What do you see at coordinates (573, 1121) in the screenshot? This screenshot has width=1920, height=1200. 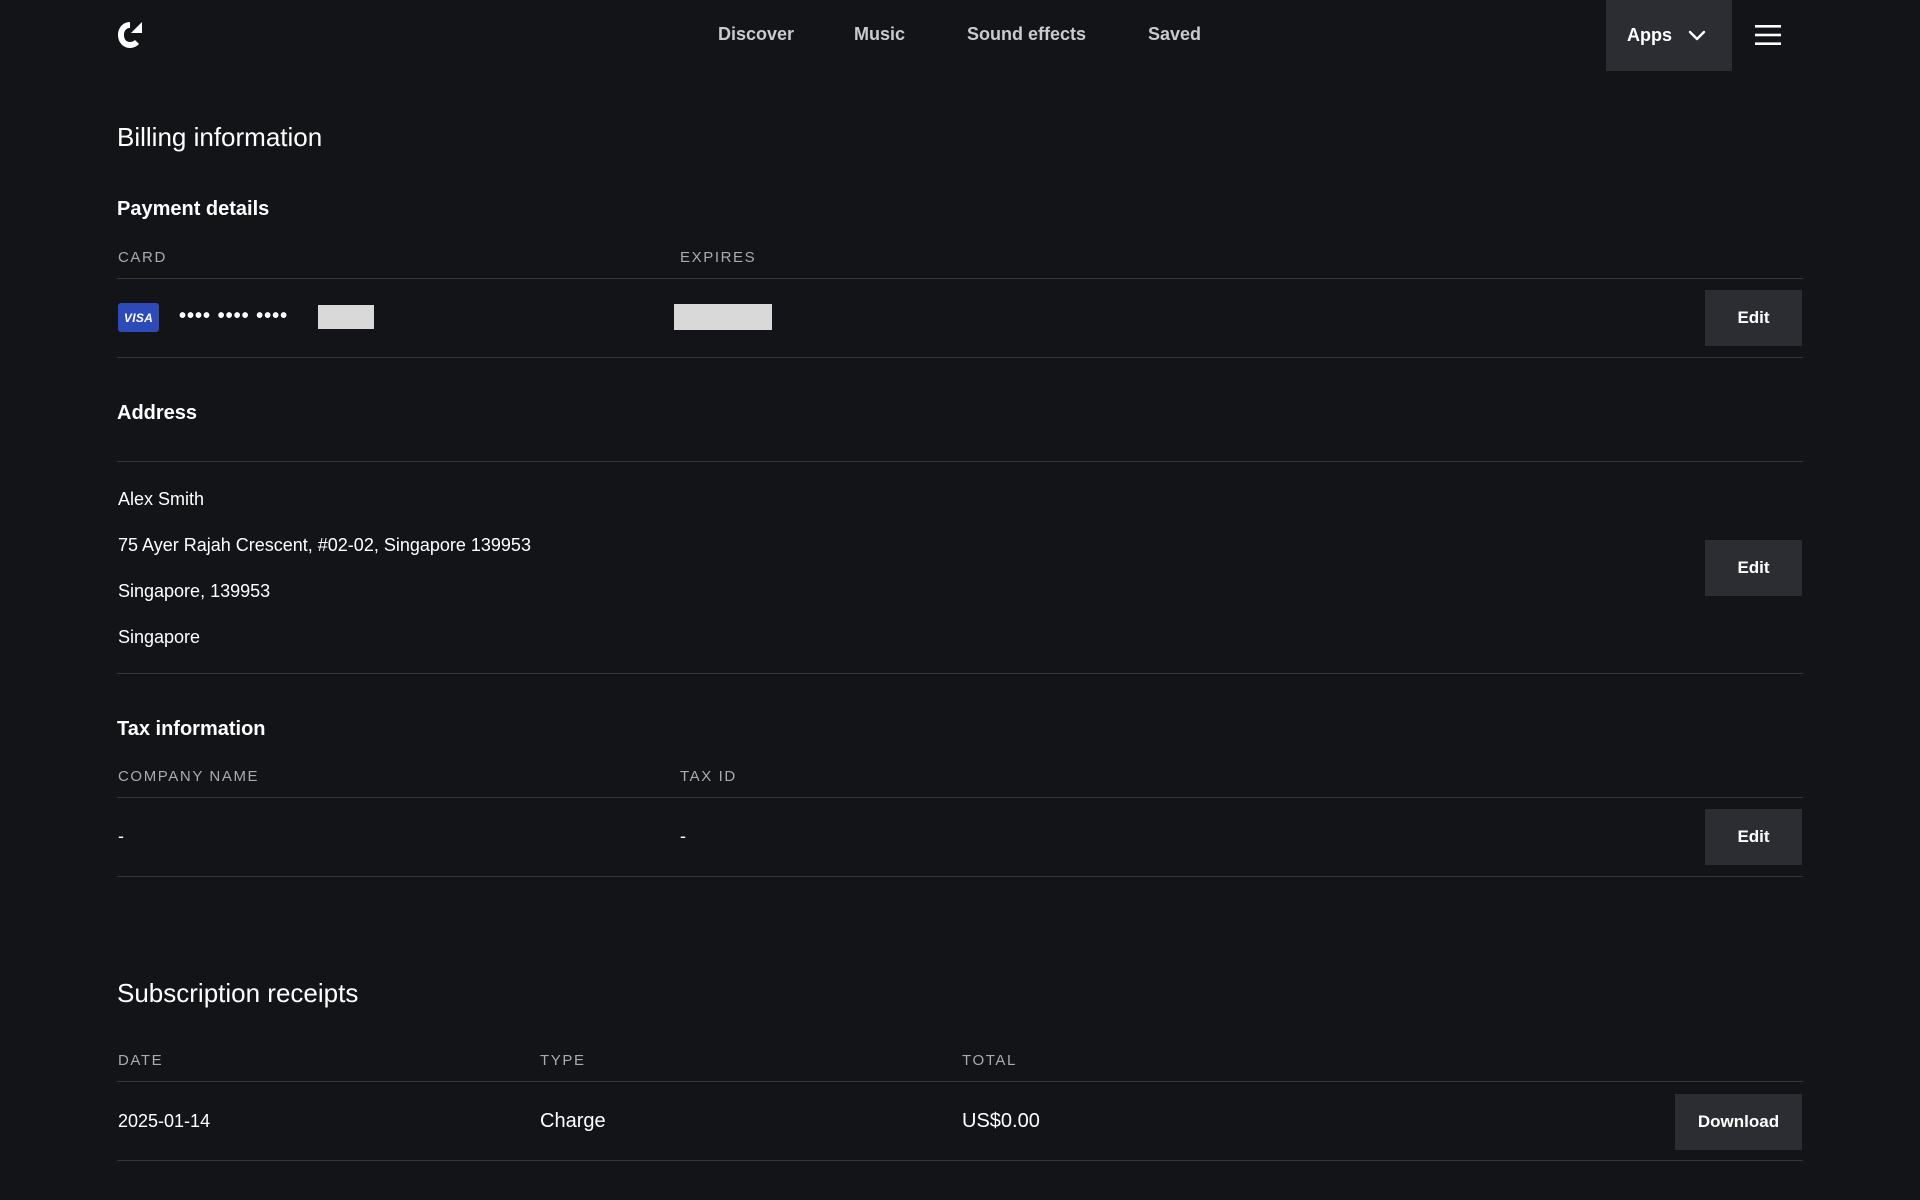 I see `receipt-type: Charge` at bounding box center [573, 1121].